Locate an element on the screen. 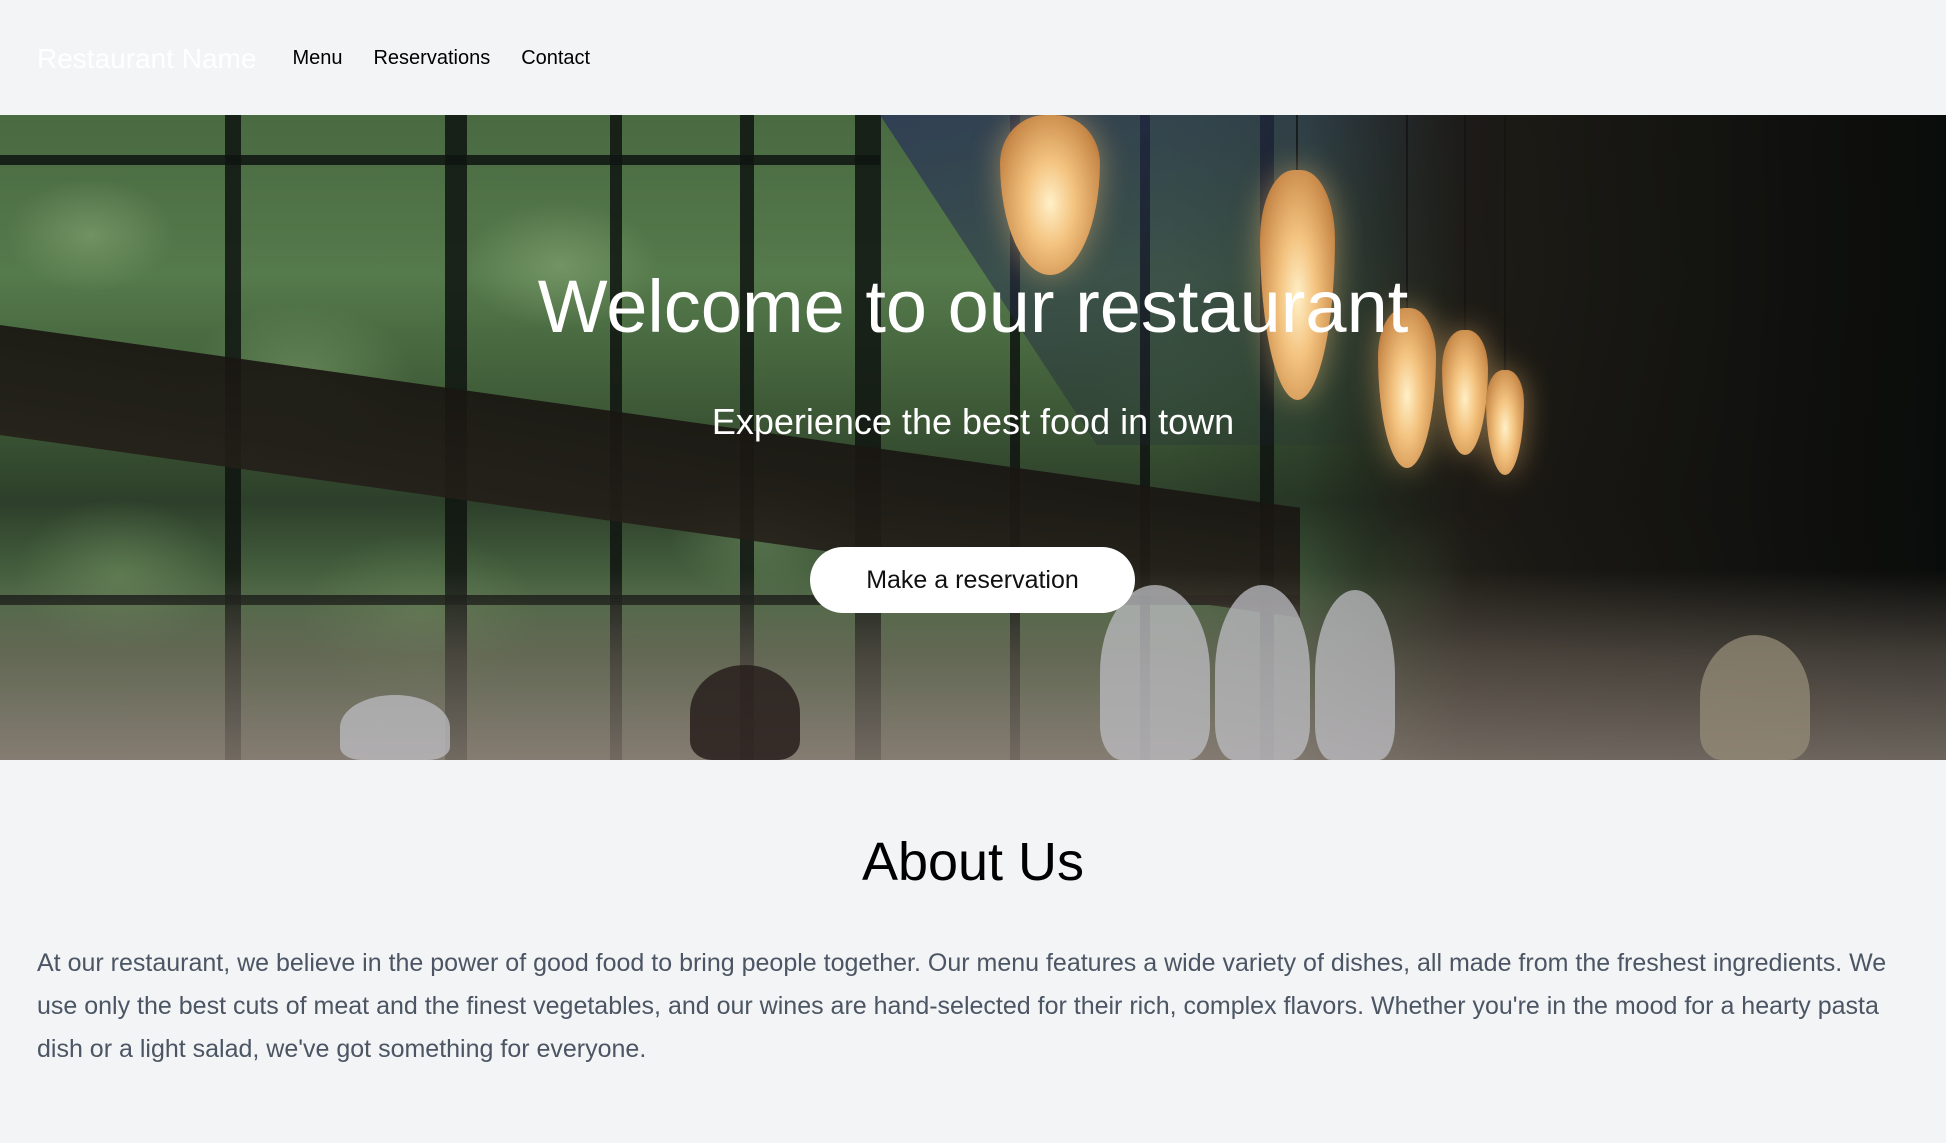  hero-subtitle: Experience the best food in town is located at coordinates (973, 421).